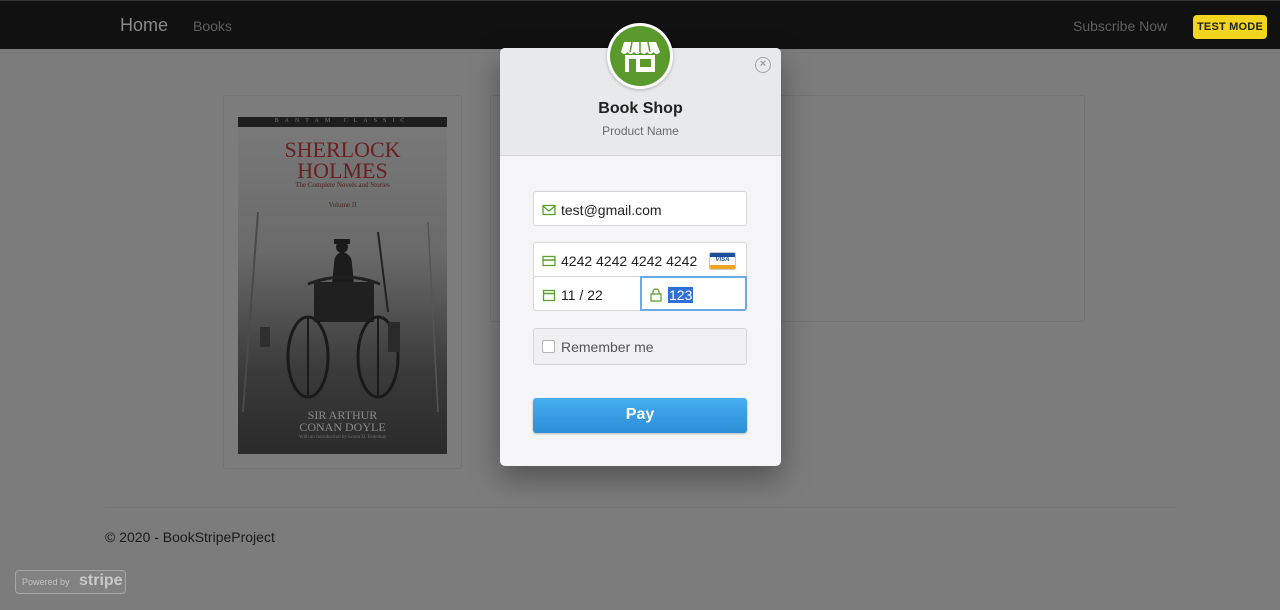 This screenshot has height=610, width=1280. I want to click on footer-copyright: © 2020 - BookStripeProject, so click(190, 537).